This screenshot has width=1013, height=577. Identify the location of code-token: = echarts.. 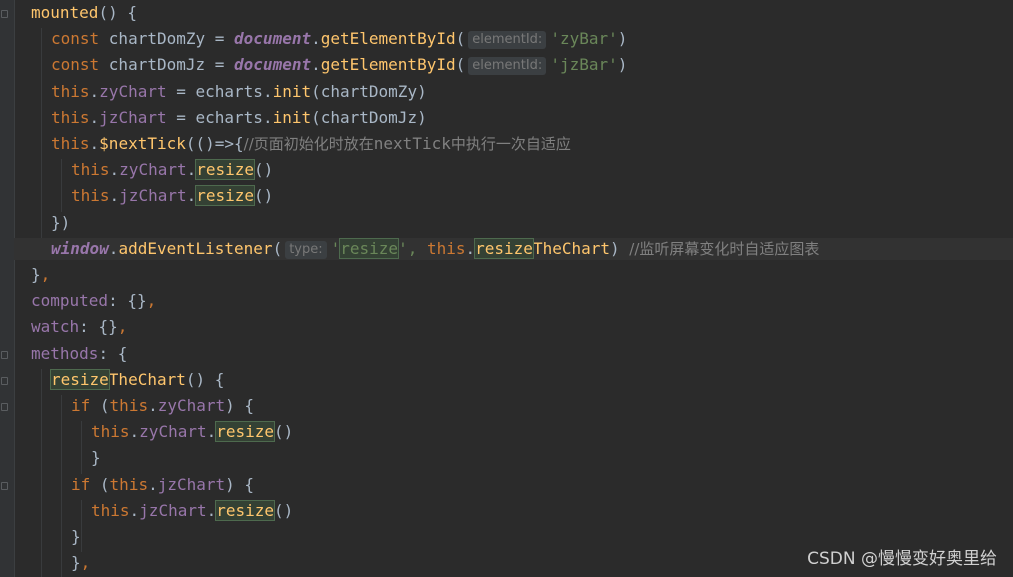
(219, 91).